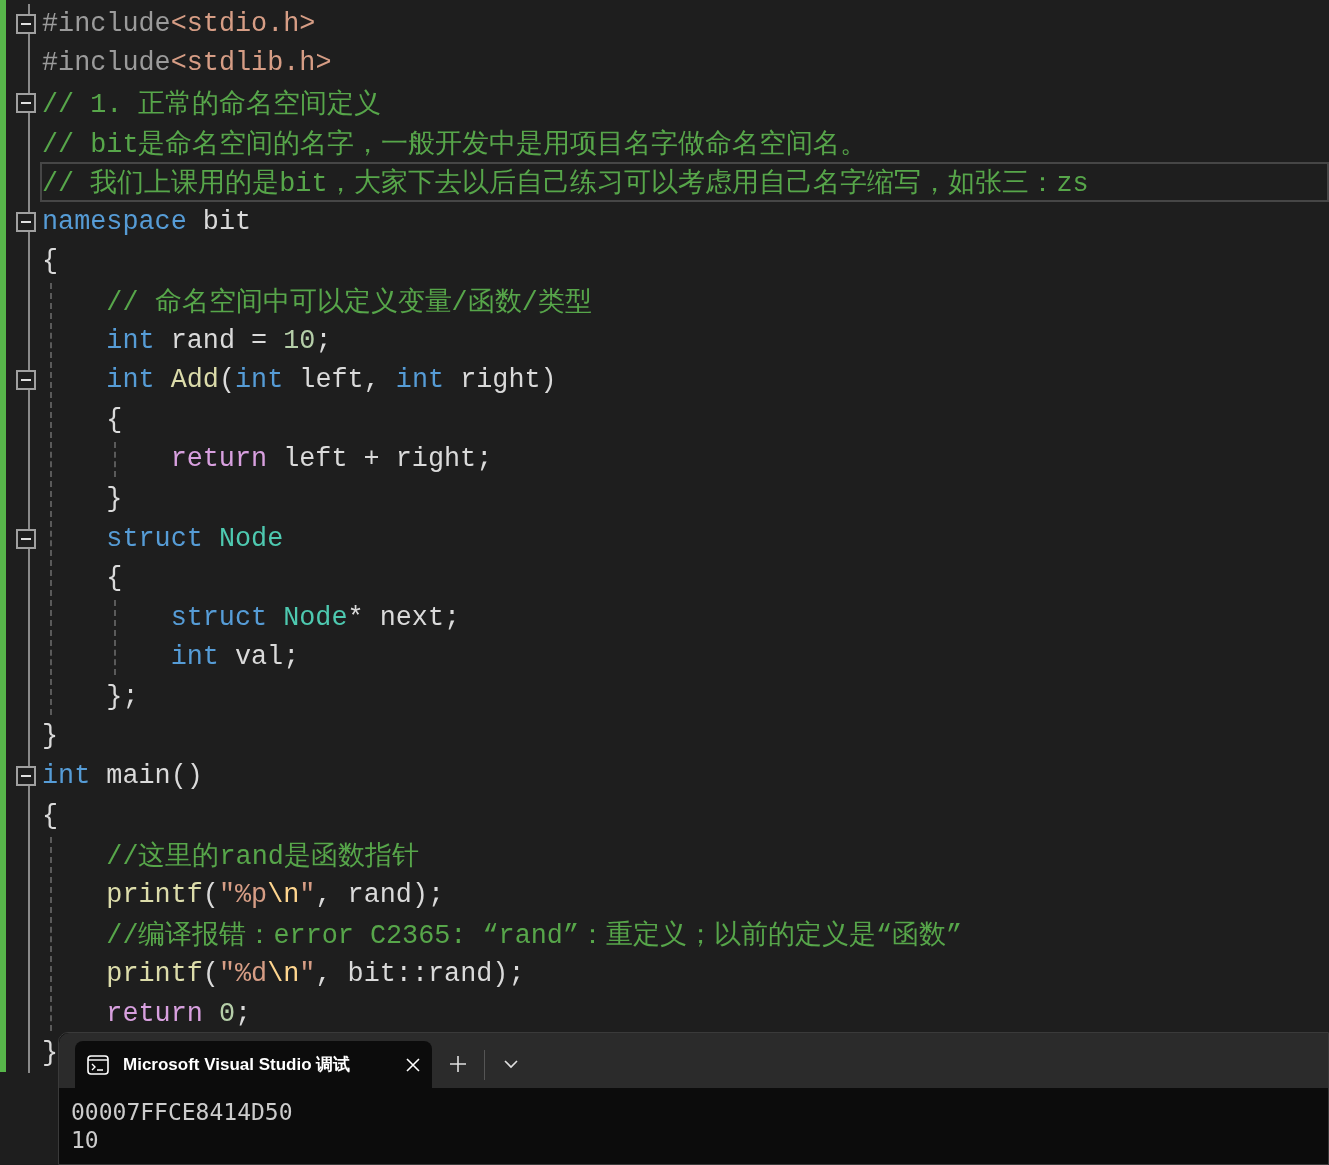 The image size is (1329, 1165). What do you see at coordinates (315, 617) in the screenshot?
I see `code-line: struct Node* next;` at bounding box center [315, 617].